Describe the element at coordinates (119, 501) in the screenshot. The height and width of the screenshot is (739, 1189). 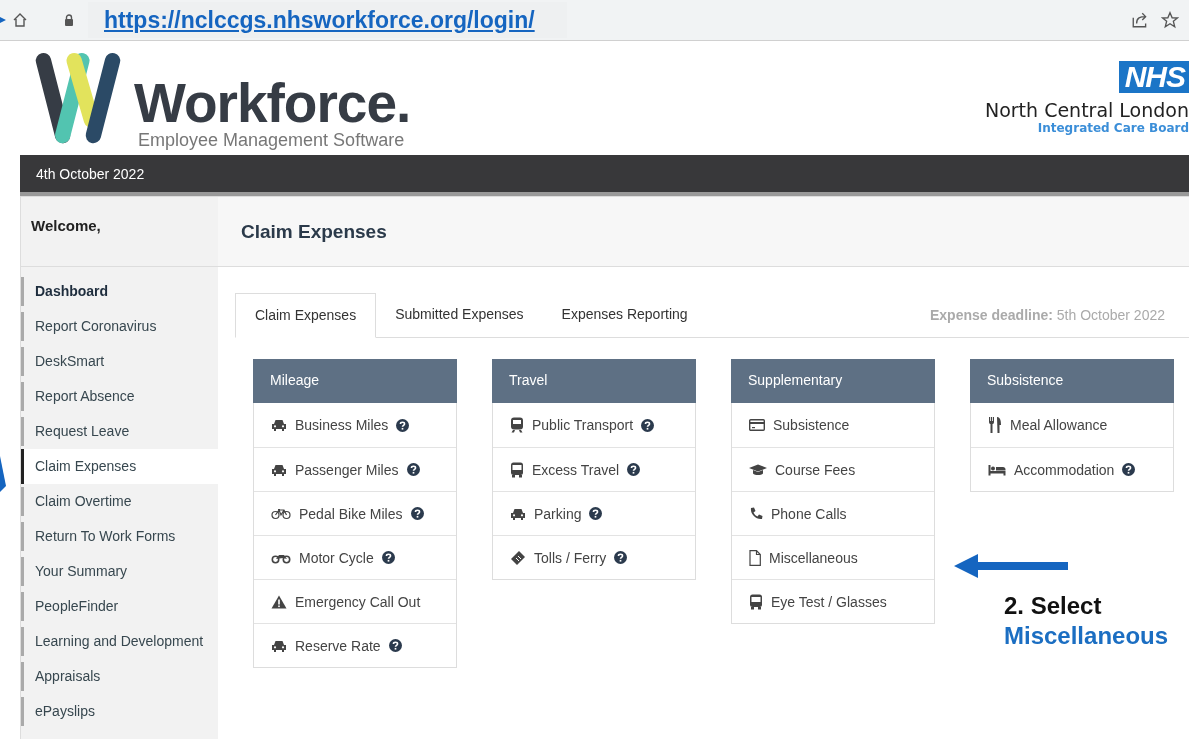
I see `sidebar-item: Claim Overtime` at that location.